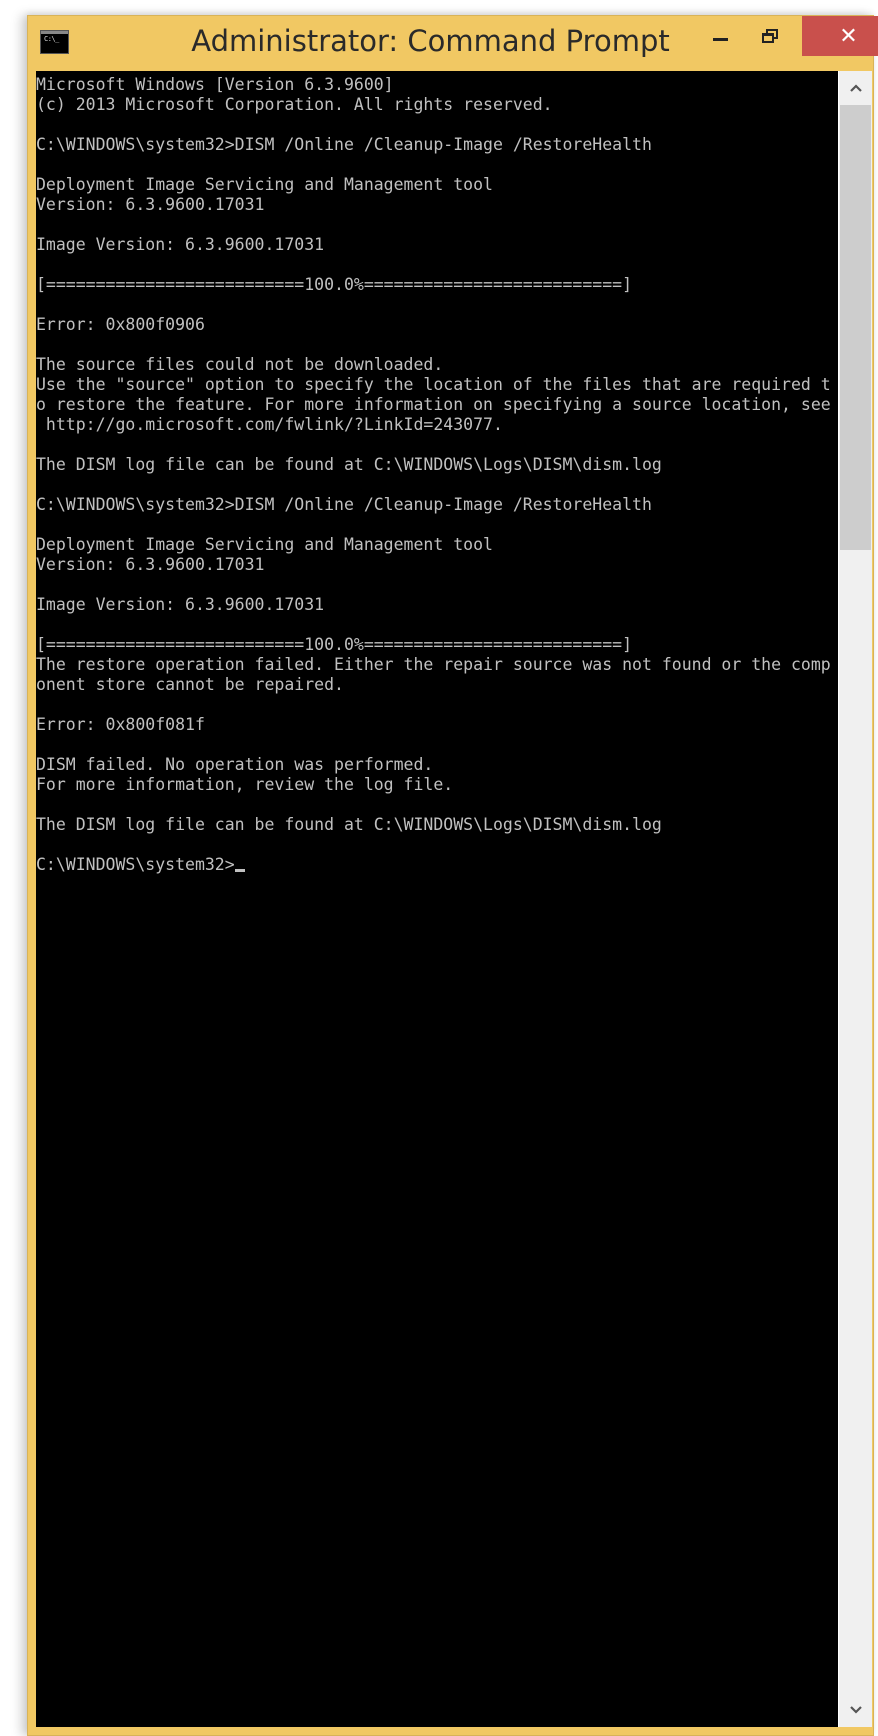 The height and width of the screenshot is (1736, 878). I want to click on scrollbar-thumb, so click(855, 327).